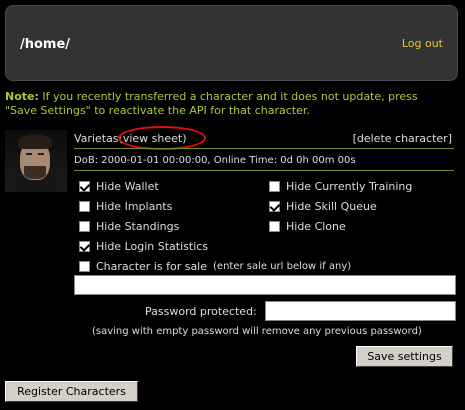  Describe the element at coordinates (45, 44) in the screenshot. I see `page-path: /home/` at that location.